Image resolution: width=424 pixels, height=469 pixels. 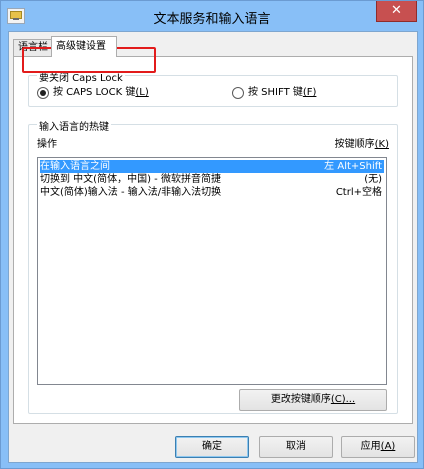 What do you see at coordinates (101, 92) in the screenshot?
I see `radio-caps-lock-label: 按 CAPS LOCK 键(L)` at bounding box center [101, 92].